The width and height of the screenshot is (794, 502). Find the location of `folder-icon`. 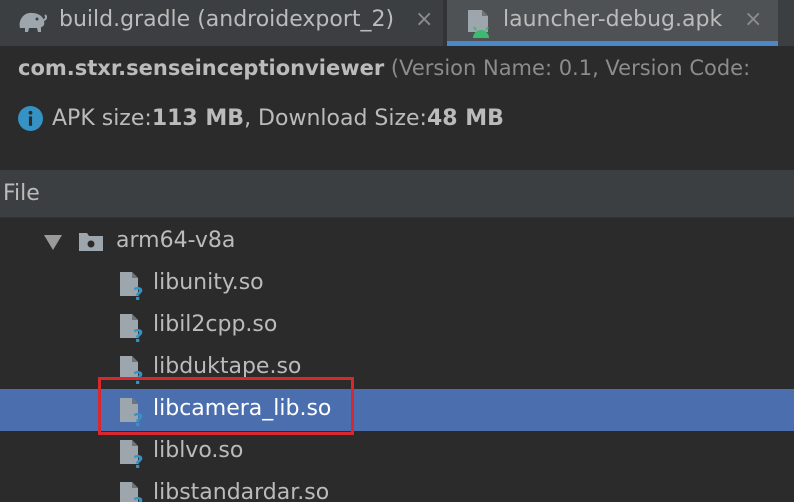

folder-icon is located at coordinates (91, 242).